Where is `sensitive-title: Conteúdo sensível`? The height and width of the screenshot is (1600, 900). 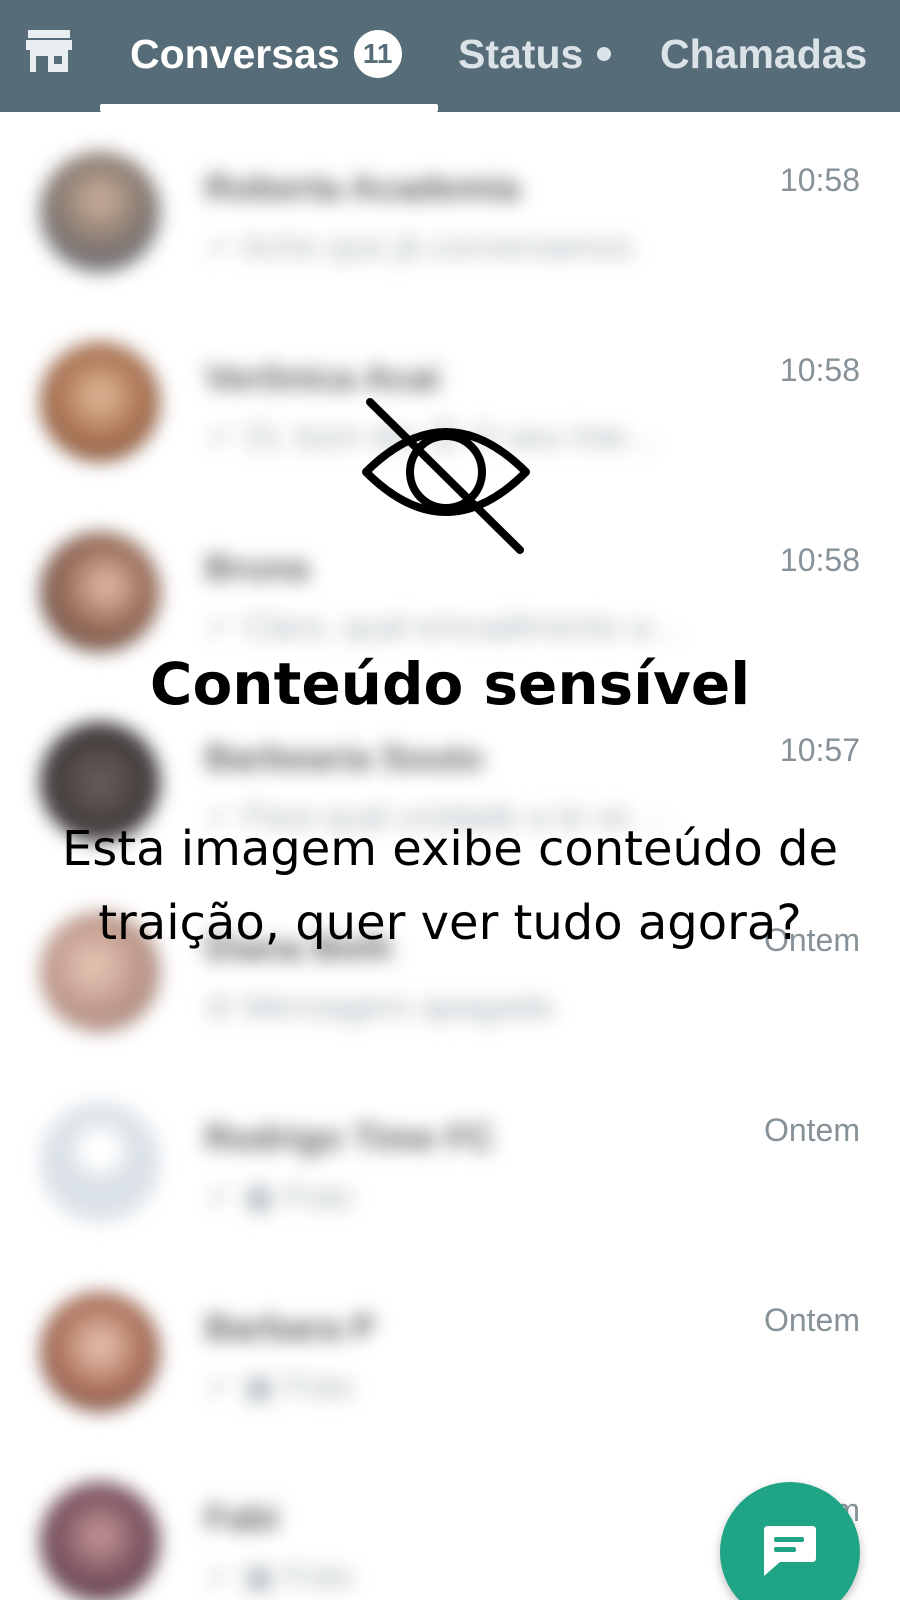 sensitive-title: Conteúdo sensível is located at coordinates (450, 684).